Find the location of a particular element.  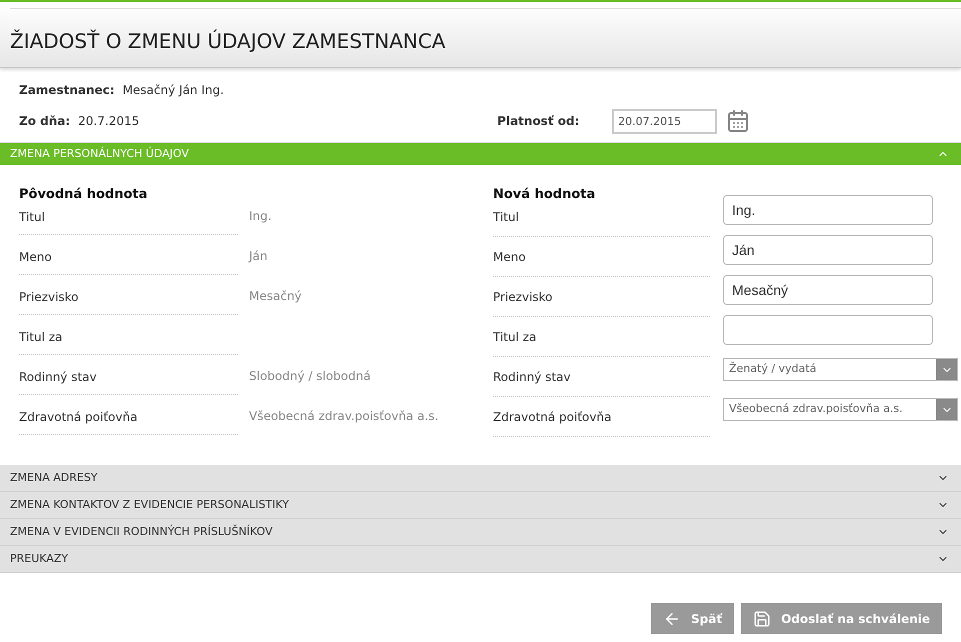

calendar-icon is located at coordinates (738, 121).